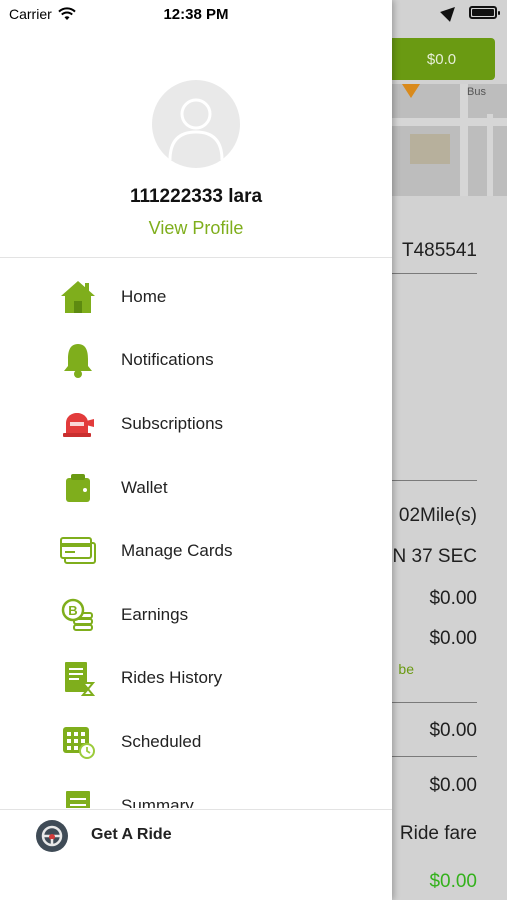 The image size is (507, 900). I want to click on menu-label: Summary, so click(157, 801).